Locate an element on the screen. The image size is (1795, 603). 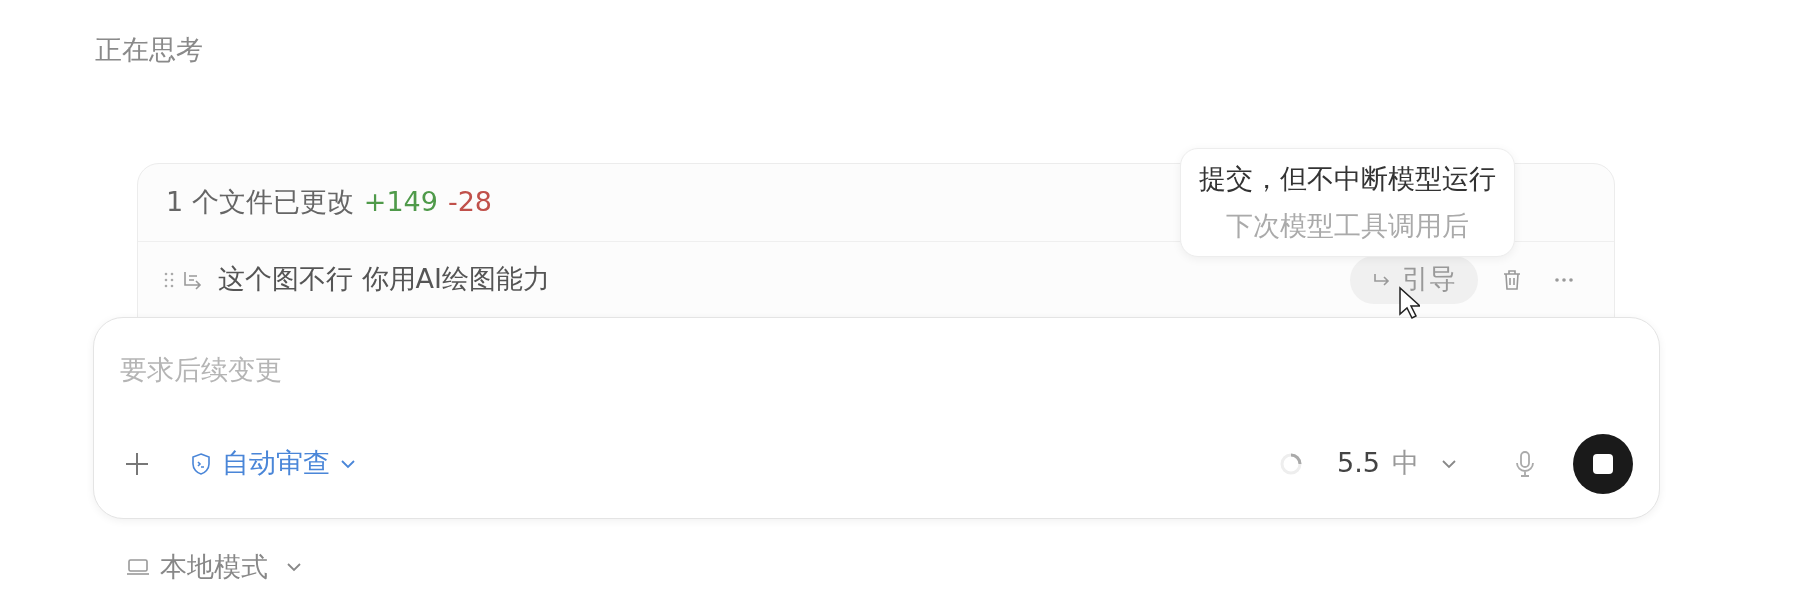
effort-level: 中 is located at coordinates (1405, 463).